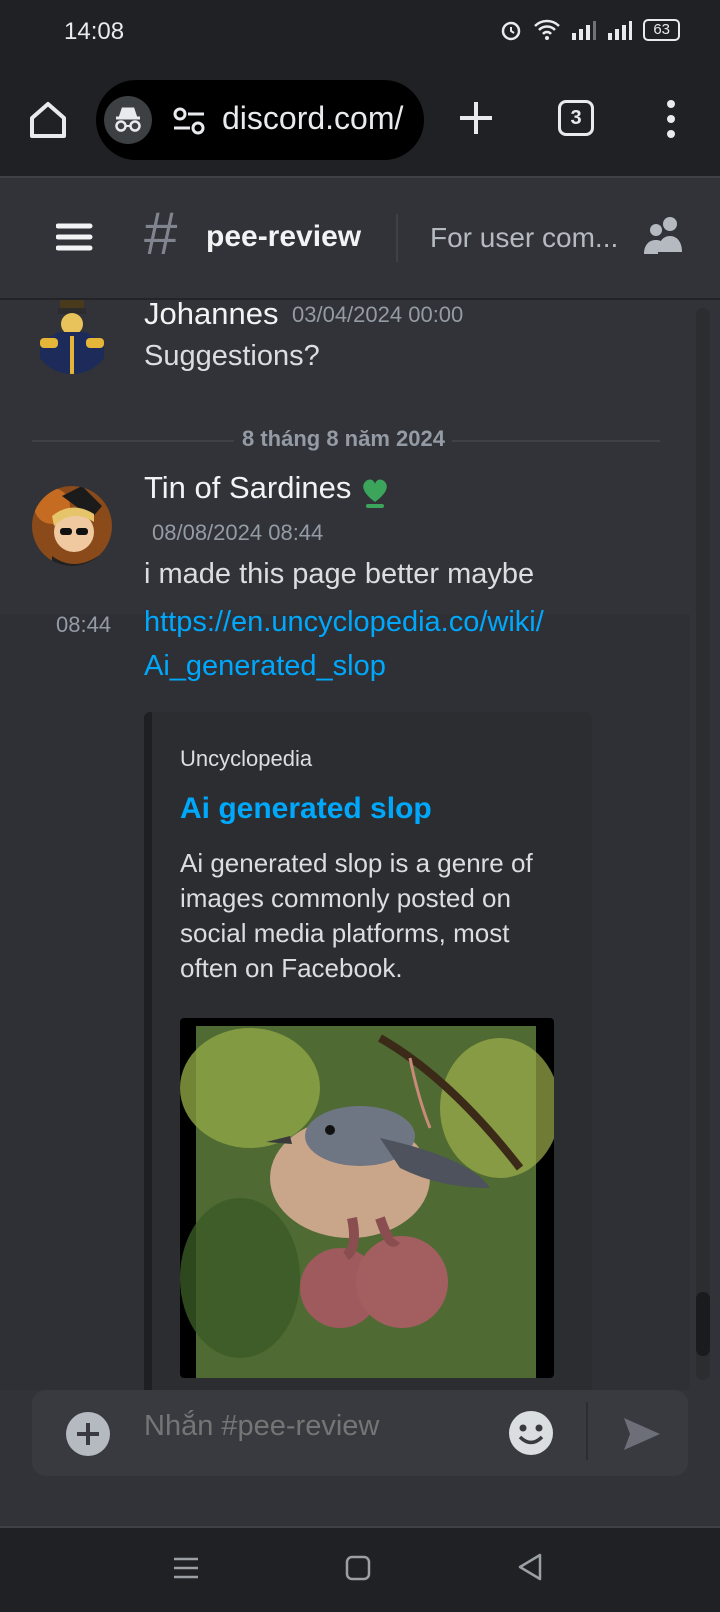 The width and height of the screenshot is (720, 1612). I want to click on message-author: Johannes, so click(211, 316).